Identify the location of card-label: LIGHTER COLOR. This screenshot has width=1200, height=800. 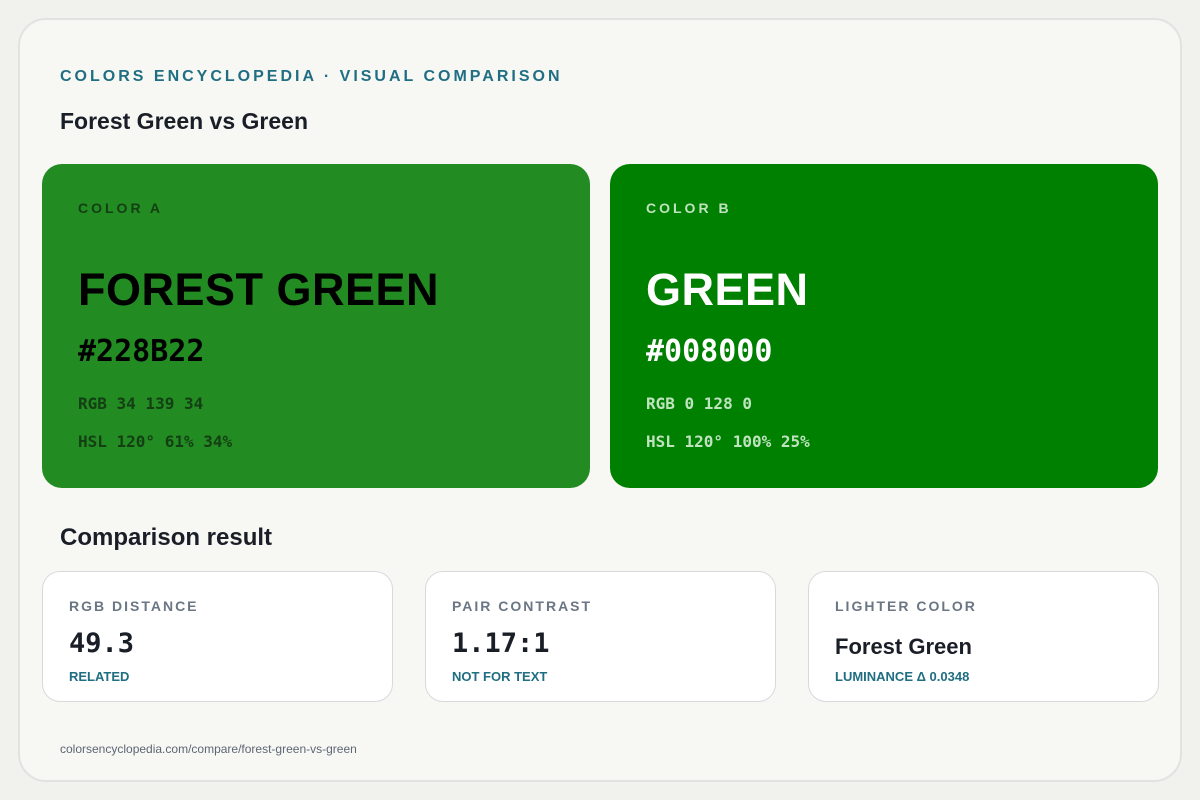
(906, 606).